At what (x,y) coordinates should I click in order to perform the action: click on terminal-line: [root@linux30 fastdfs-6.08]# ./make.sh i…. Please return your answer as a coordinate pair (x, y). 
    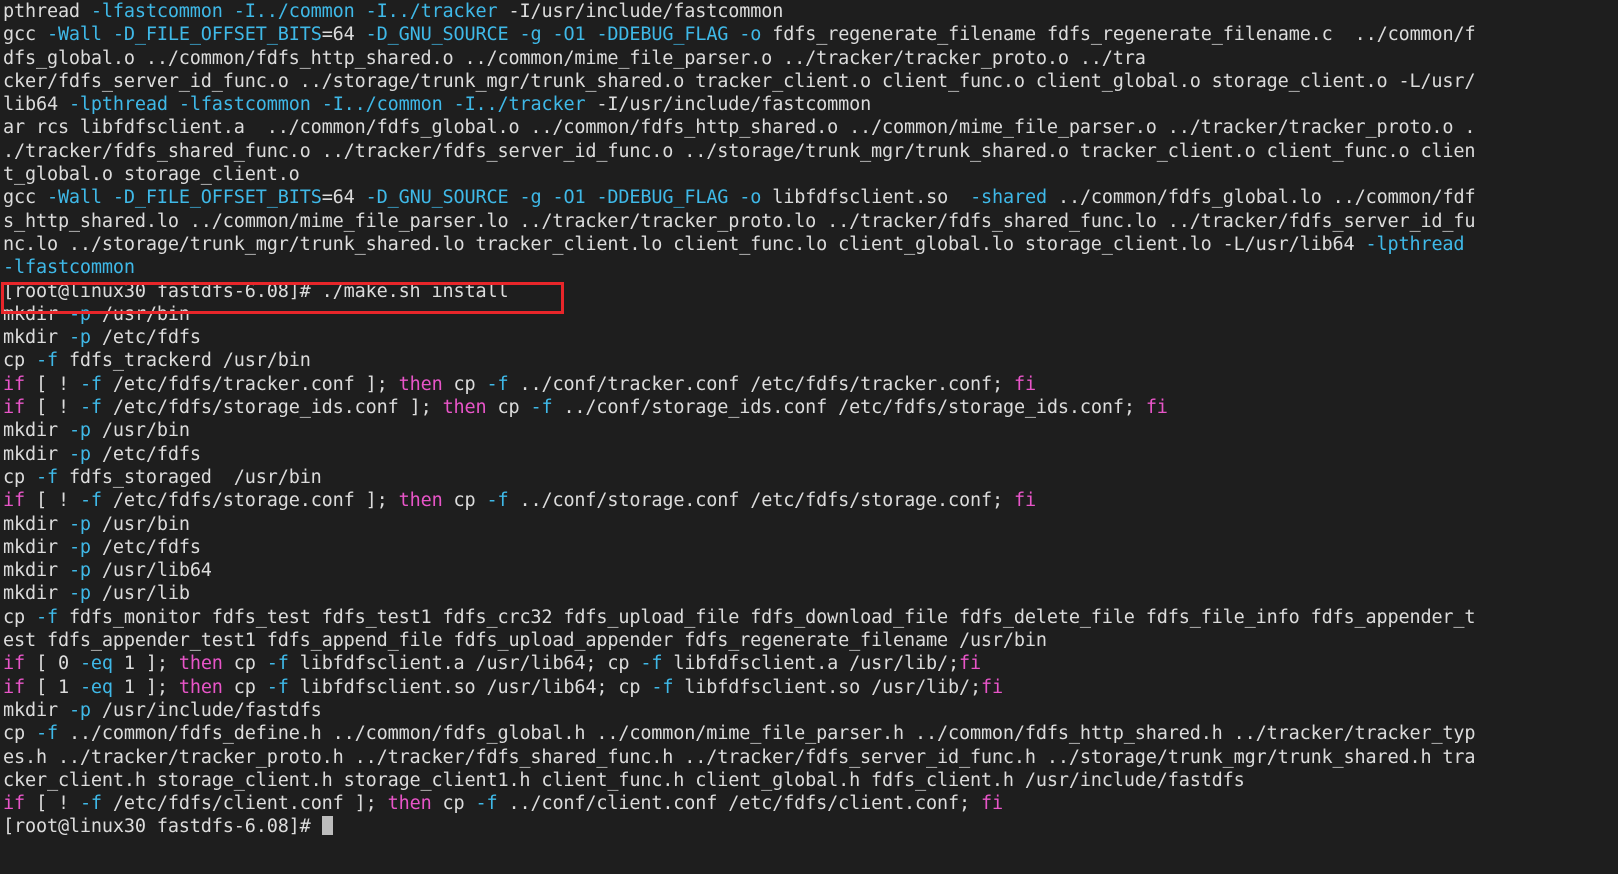
    Looking at the image, I should click on (809, 291).